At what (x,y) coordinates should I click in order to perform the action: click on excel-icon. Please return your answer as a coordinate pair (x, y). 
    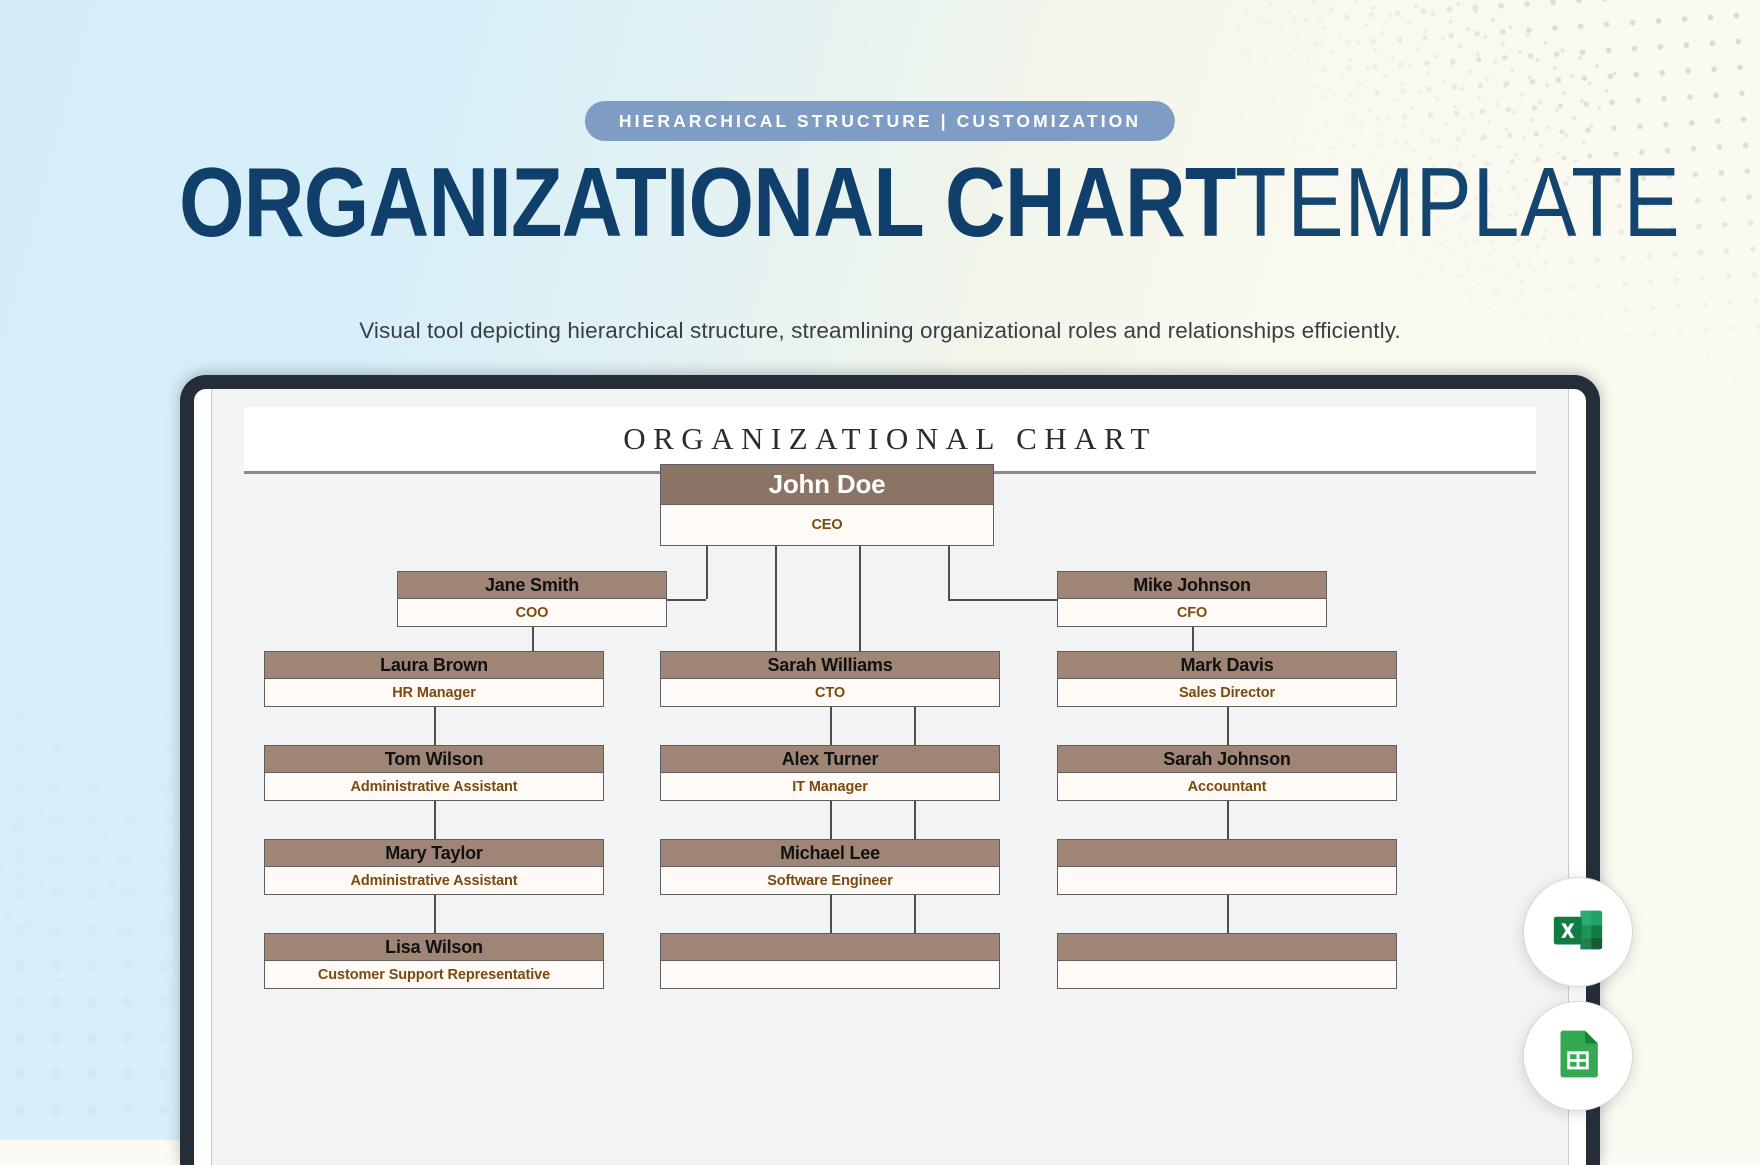
    Looking at the image, I should click on (1578, 932).